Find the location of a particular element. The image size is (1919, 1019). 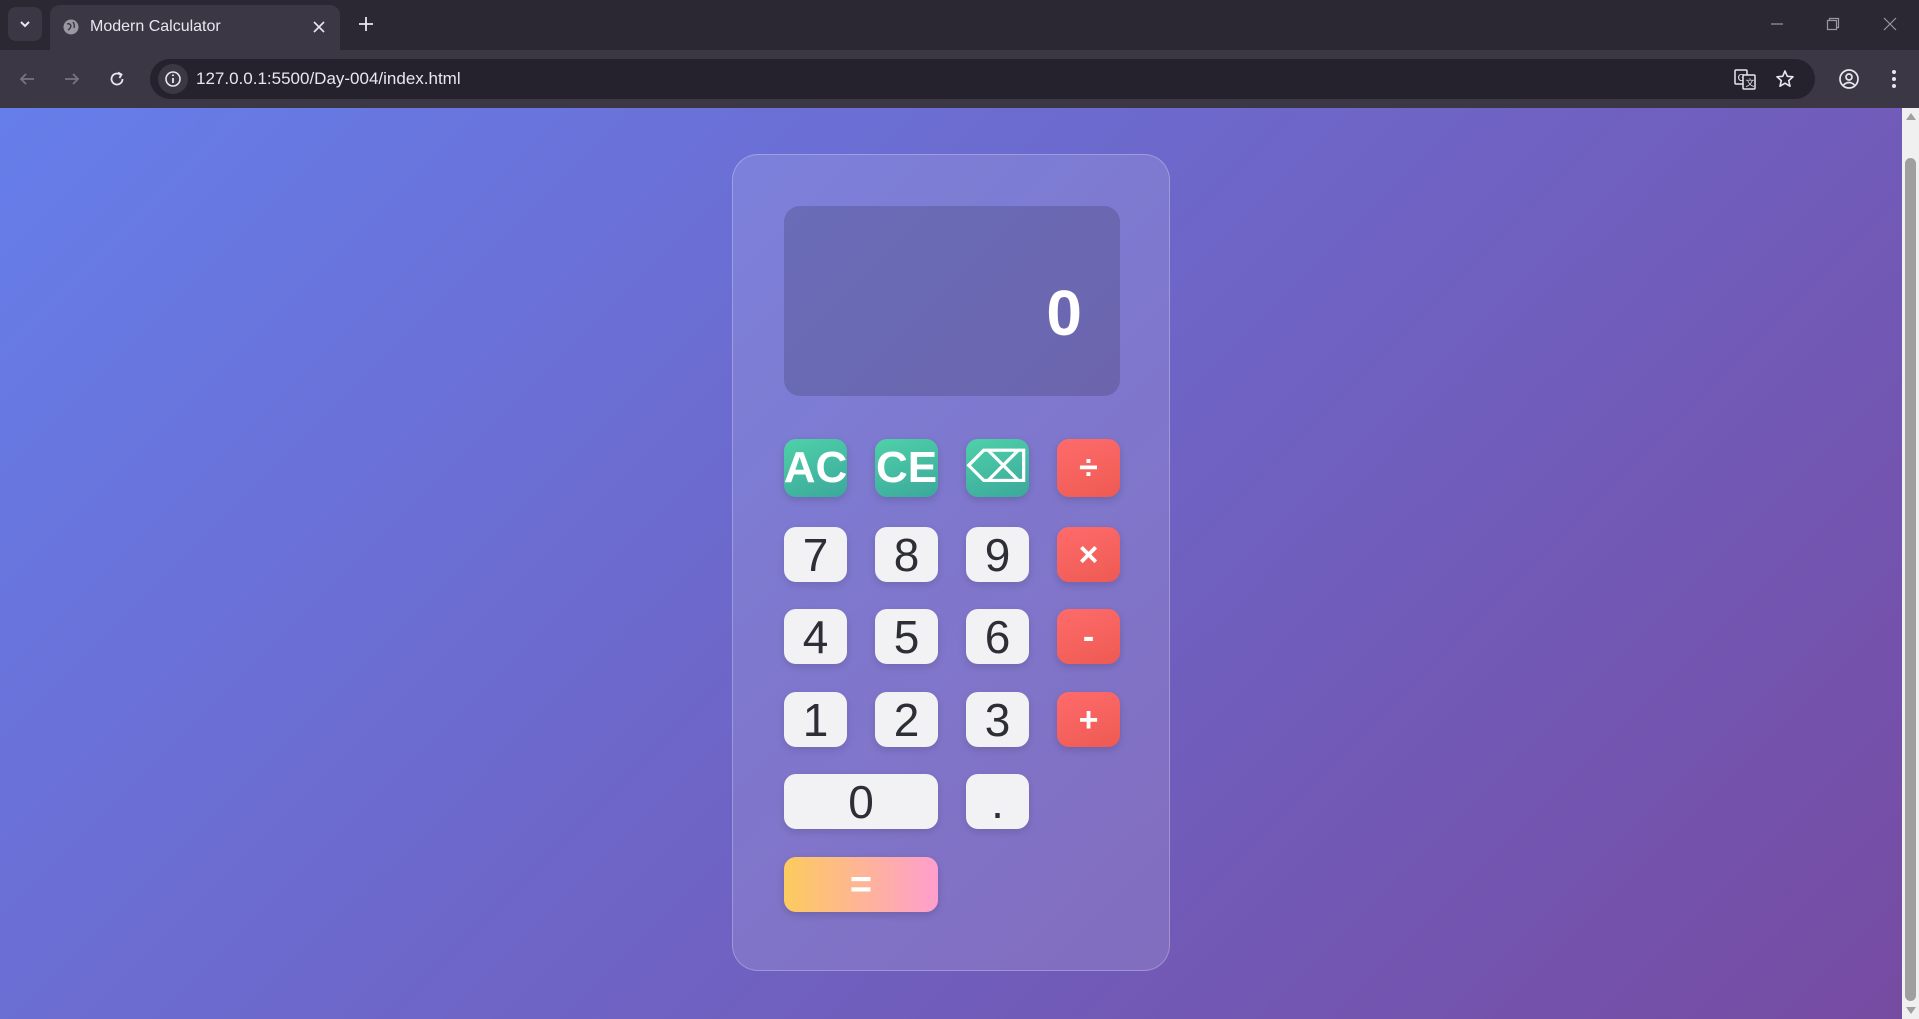

digit-6-button: 6 is located at coordinates (997, 636).